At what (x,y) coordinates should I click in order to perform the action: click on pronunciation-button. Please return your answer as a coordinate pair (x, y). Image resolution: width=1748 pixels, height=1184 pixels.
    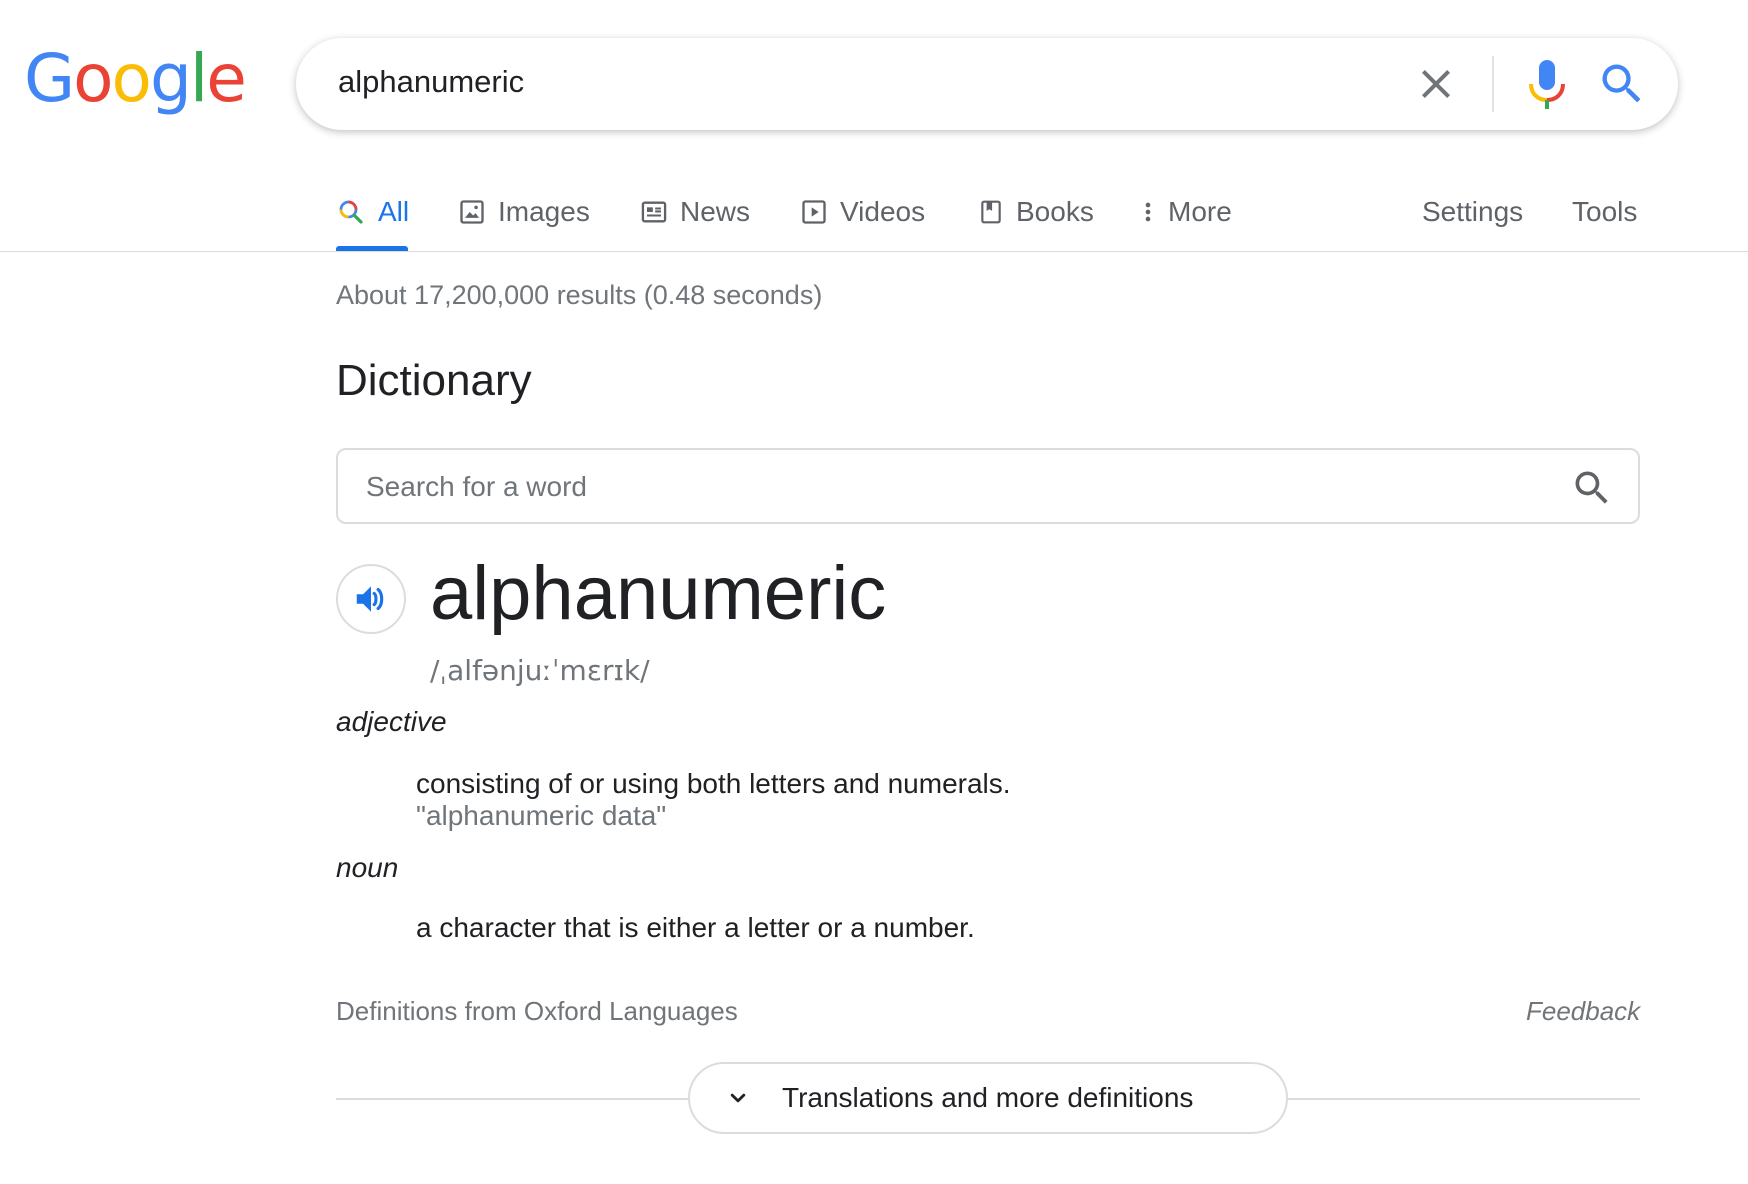
    Looking at the image, I should click on (371, 599).